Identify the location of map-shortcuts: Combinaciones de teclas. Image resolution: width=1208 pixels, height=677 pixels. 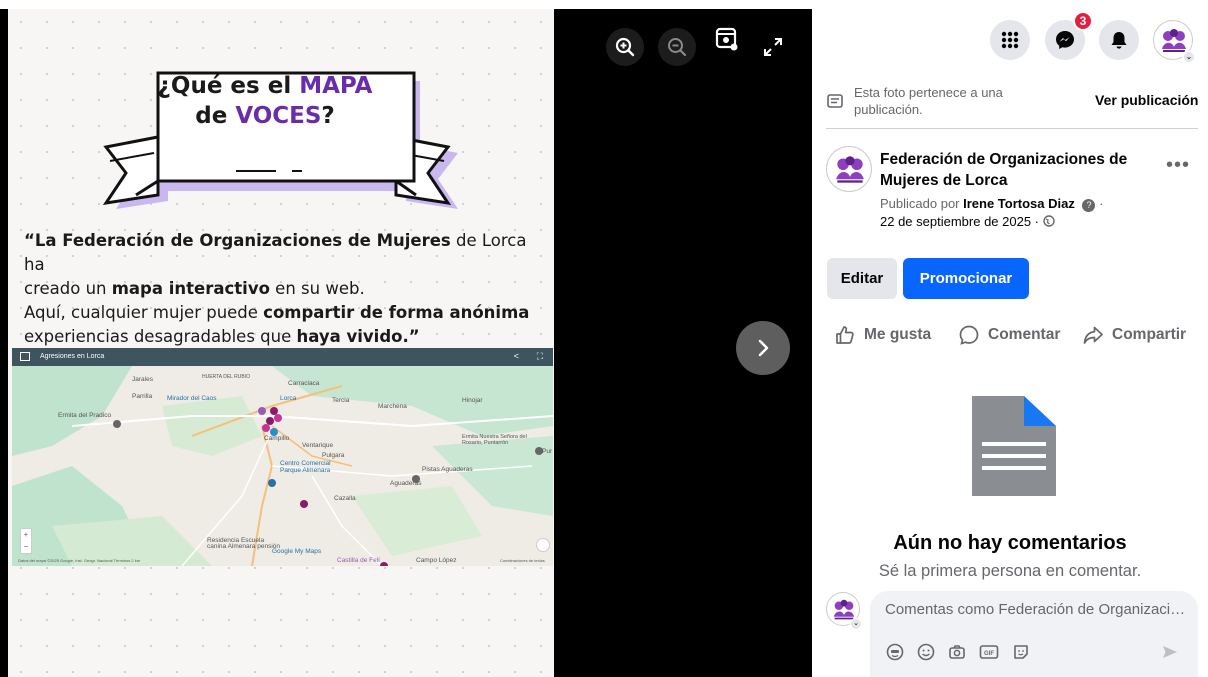
(522, 560).